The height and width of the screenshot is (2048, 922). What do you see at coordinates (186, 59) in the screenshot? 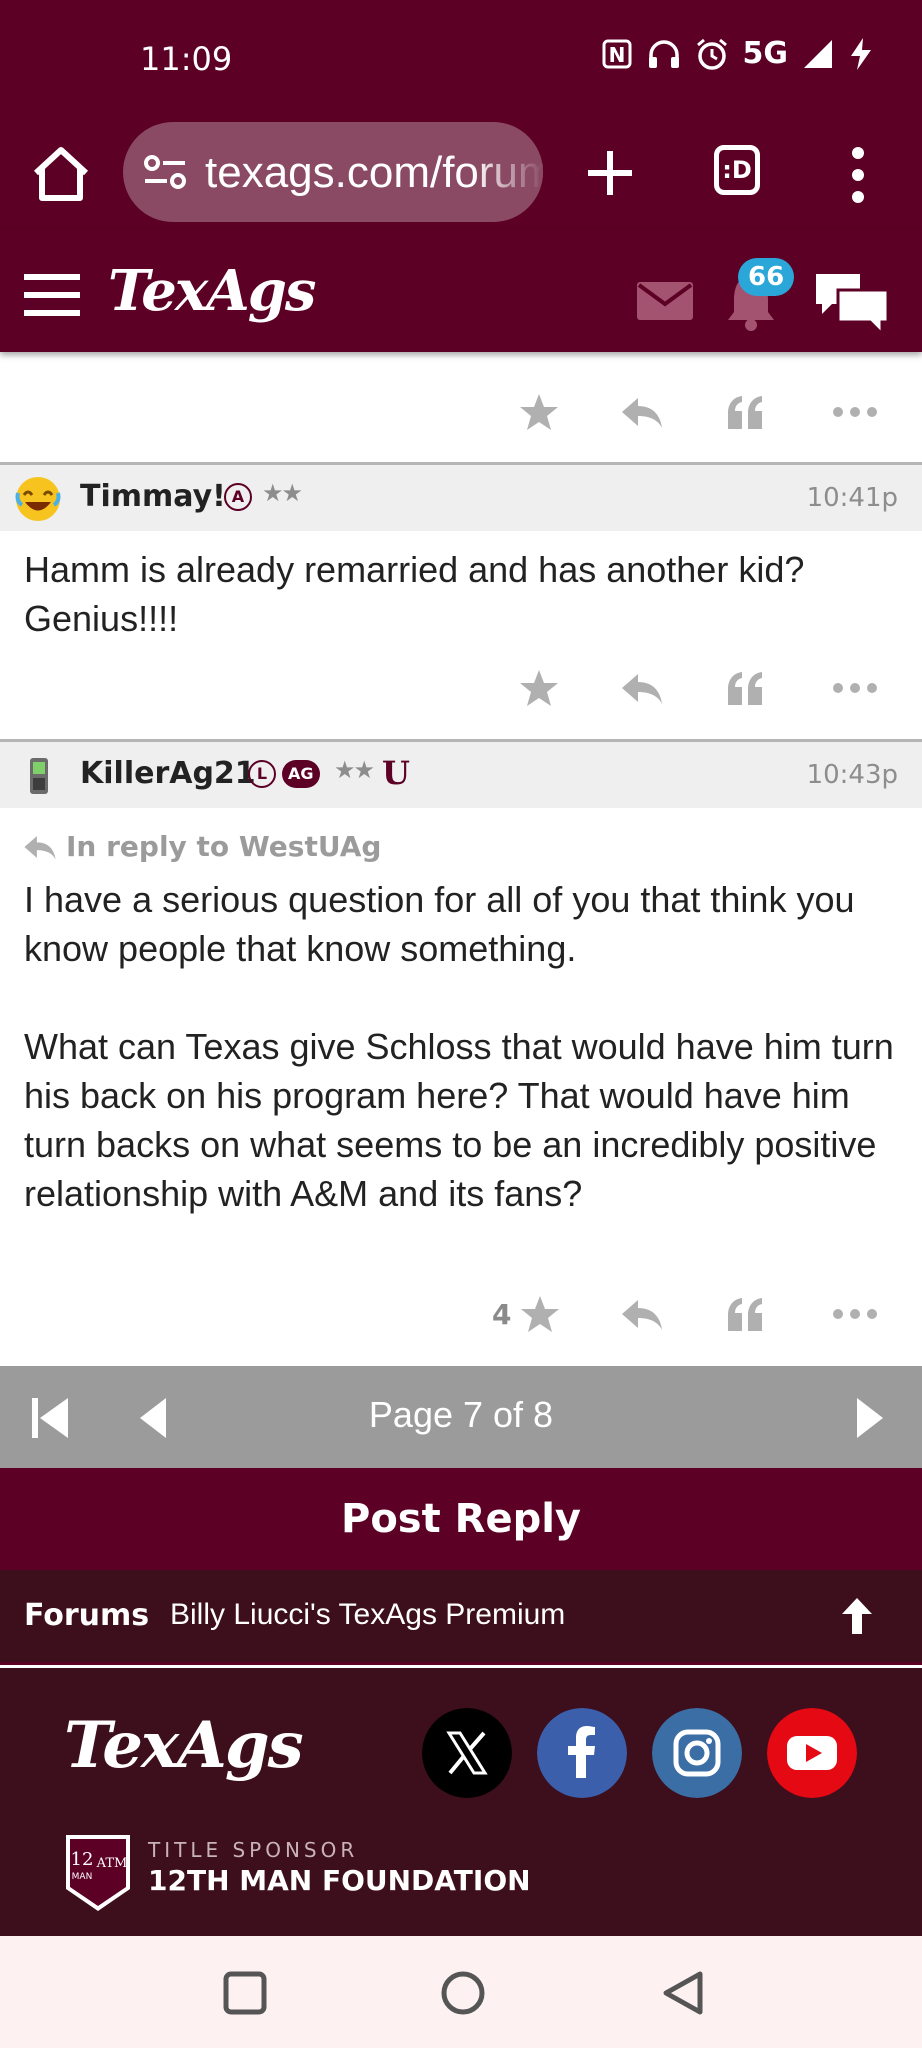
I see `status-time: 11:09` at bounding box center [186, 59].